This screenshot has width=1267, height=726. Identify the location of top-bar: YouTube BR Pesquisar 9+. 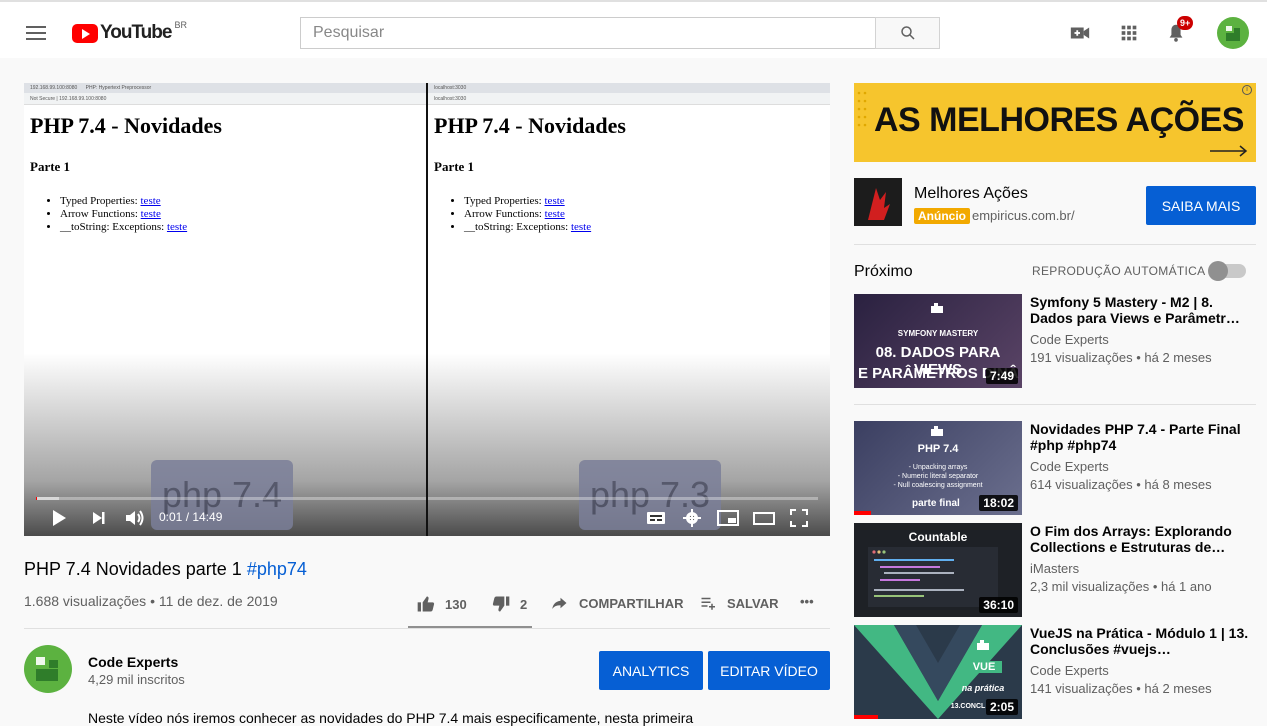
(633, 29).